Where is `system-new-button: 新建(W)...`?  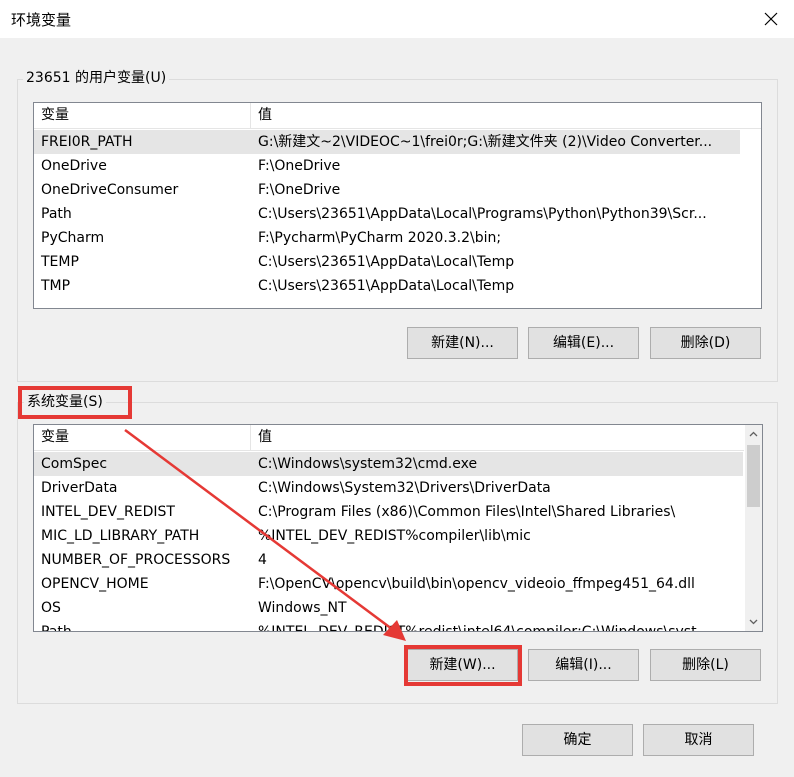
system-new-button: 新建(W)... is located at coordinates (462, 665).